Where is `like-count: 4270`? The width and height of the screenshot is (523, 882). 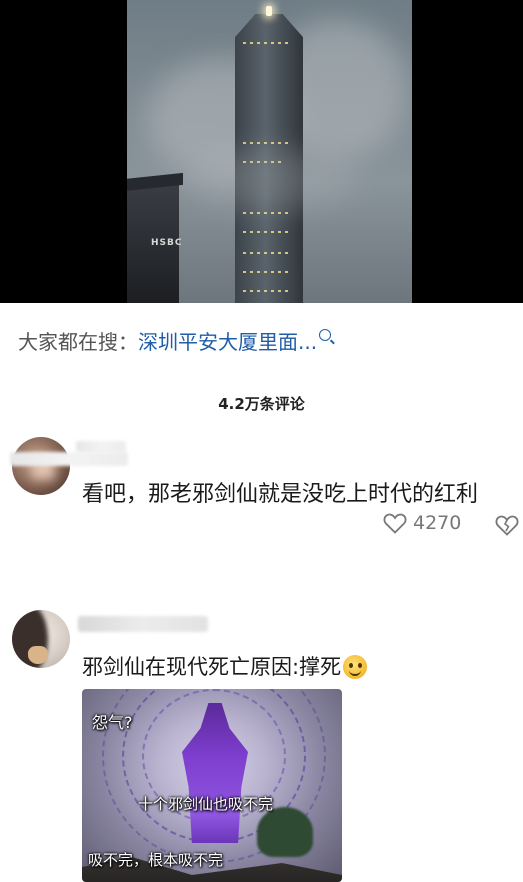 like-count: 4270 is located at coordinates (437, 523).